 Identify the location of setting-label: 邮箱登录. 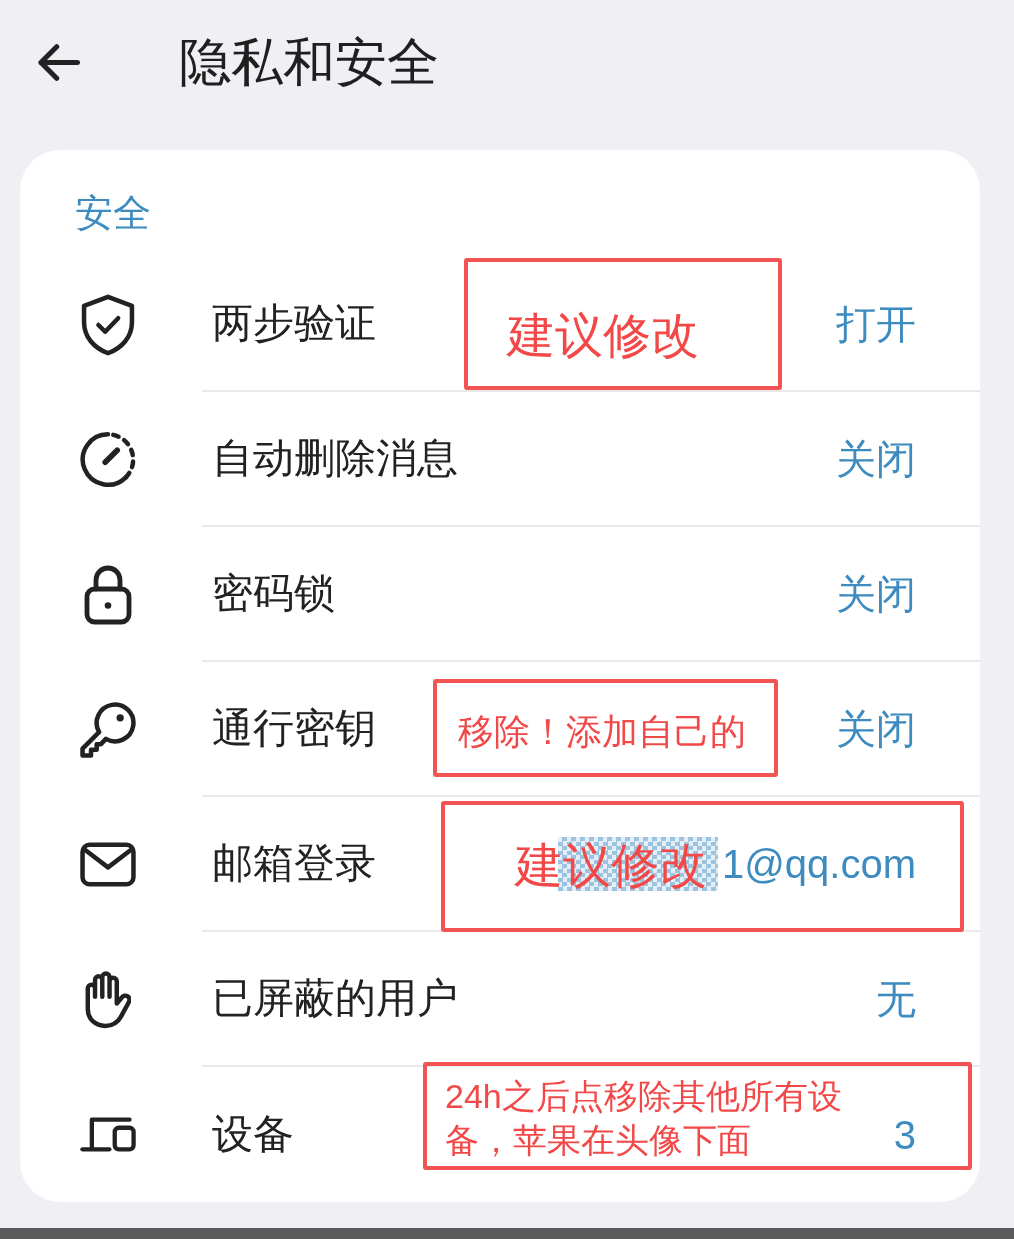
(294, 863).